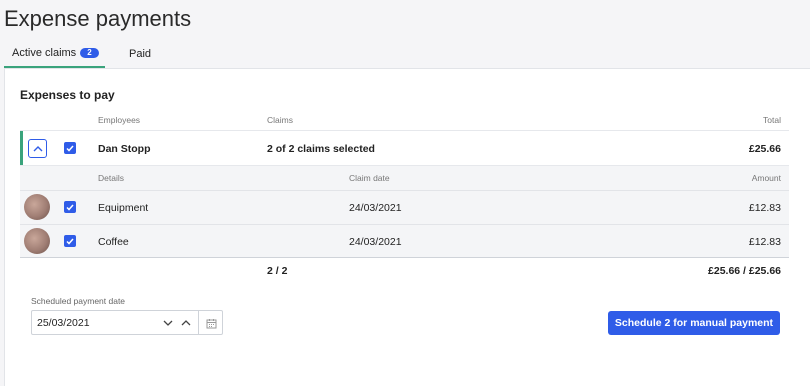 The width and height of the screenshot is (810, 386). What do you see at coordinates (280, 120) in the screenshot?
I see `column-header-claims: Claims` at bounding box center [280, 120].